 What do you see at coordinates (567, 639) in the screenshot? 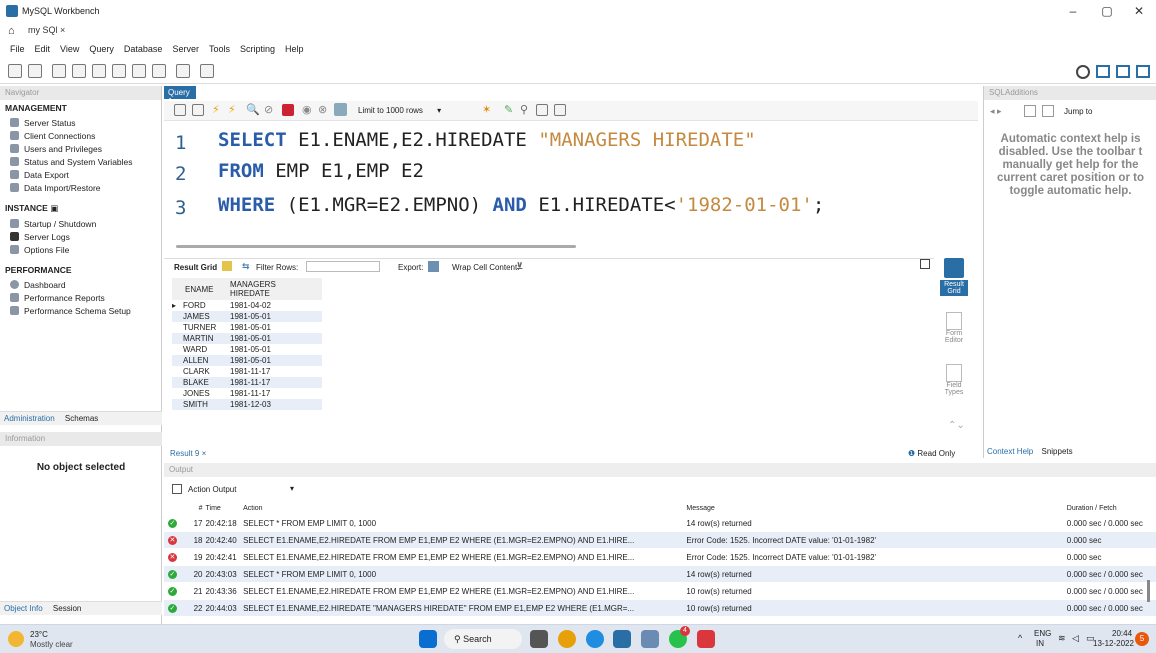
I see `chrome-icon` at bounding box center [567, 639].